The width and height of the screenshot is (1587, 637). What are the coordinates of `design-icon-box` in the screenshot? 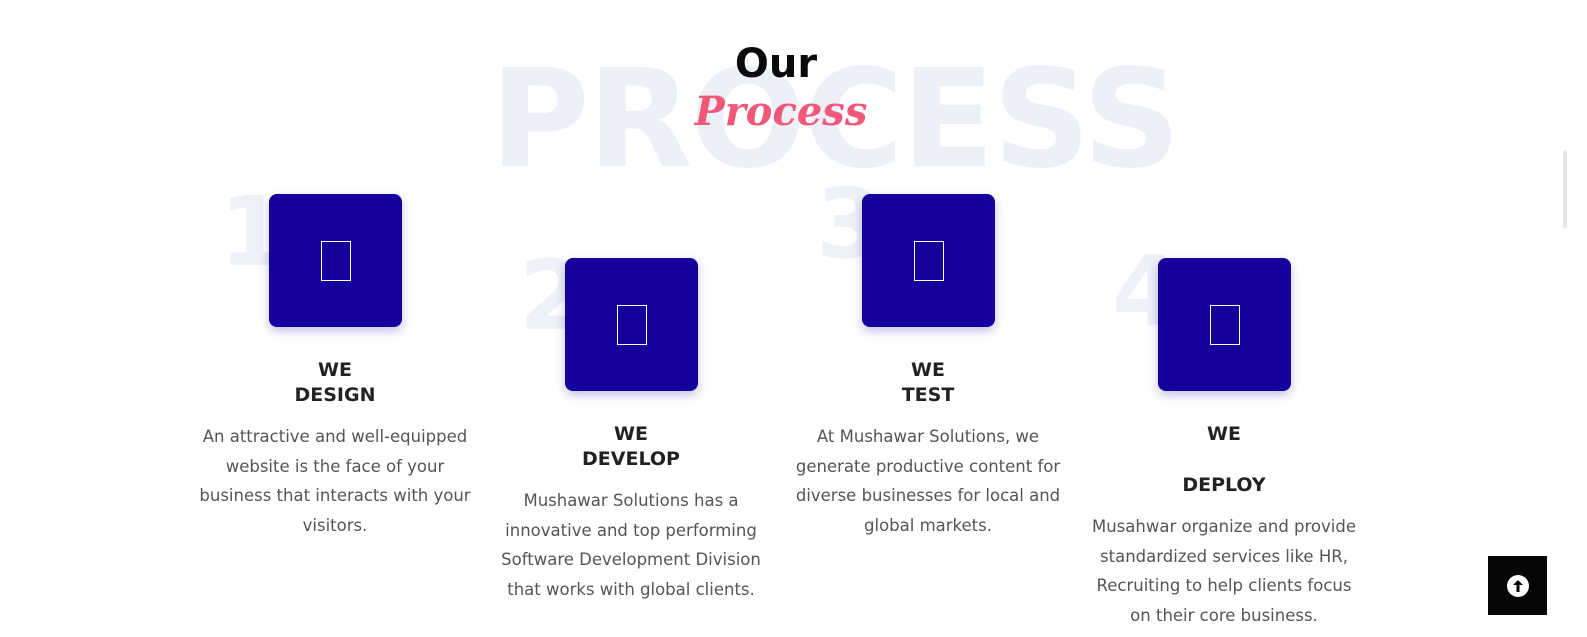 It's located at (335, 260).